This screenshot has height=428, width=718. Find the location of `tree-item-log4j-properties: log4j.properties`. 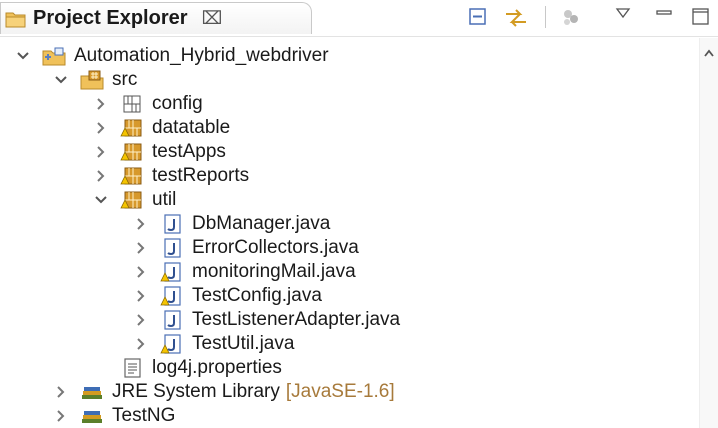

tree-item-log4j-properties: log4j.properties is located at coordinates (201, 368).